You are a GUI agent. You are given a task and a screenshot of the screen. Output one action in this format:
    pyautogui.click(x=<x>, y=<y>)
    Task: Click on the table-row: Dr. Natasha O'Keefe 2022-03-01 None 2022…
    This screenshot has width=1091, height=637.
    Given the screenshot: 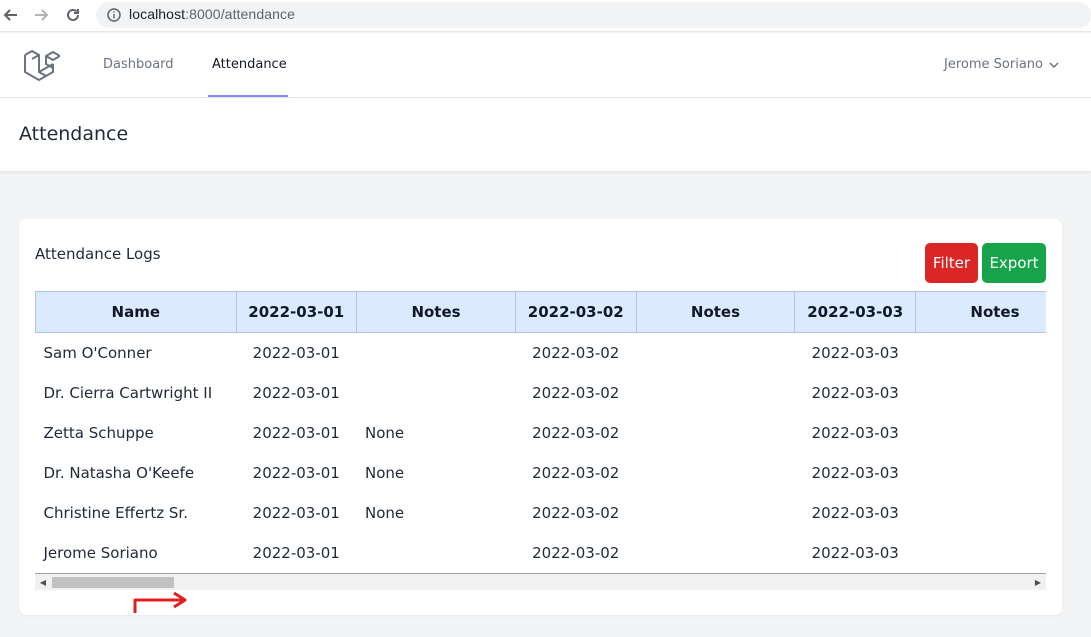 What is the action you would take?
    pyautogui.click(x=541, y=473)
    